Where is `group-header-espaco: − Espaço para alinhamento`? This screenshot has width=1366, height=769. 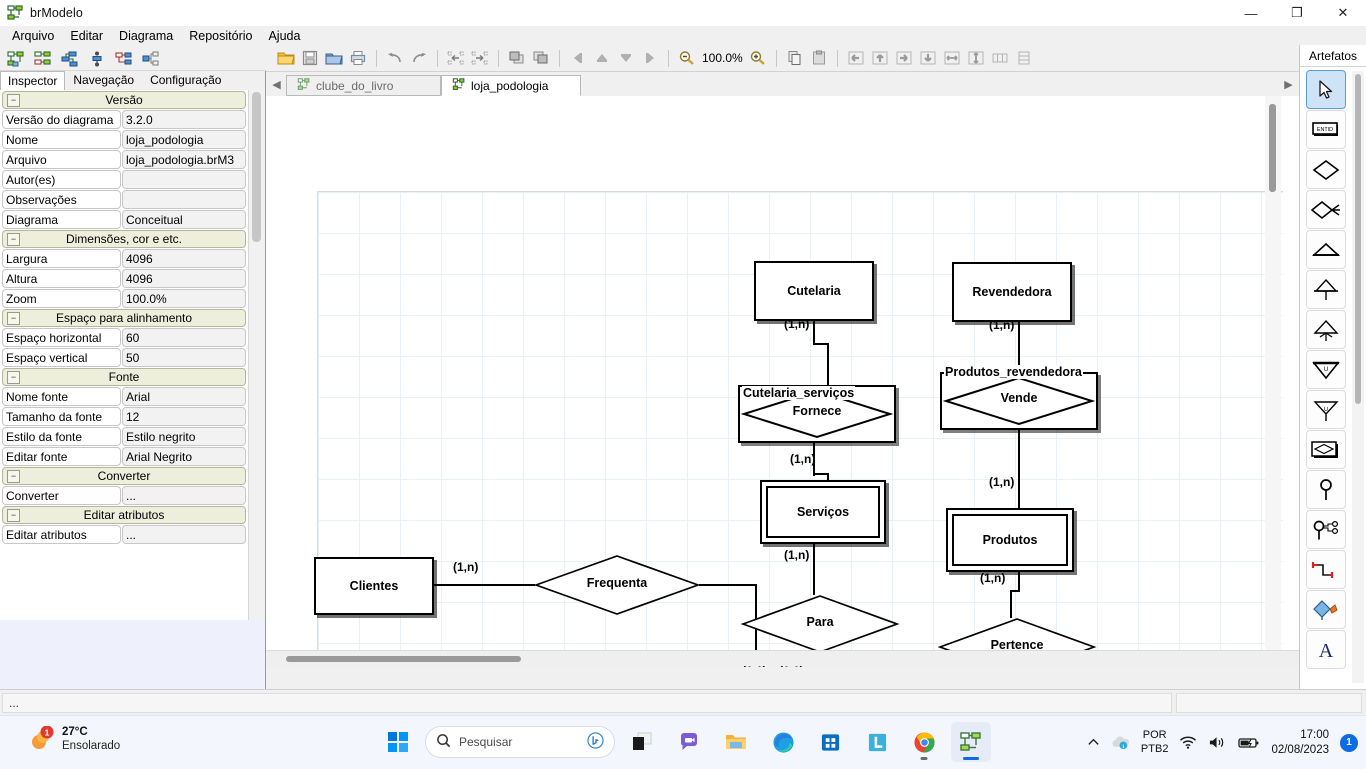
group-header-espaco: − Espaço para alinhamento is located at coordinates (124, 318).